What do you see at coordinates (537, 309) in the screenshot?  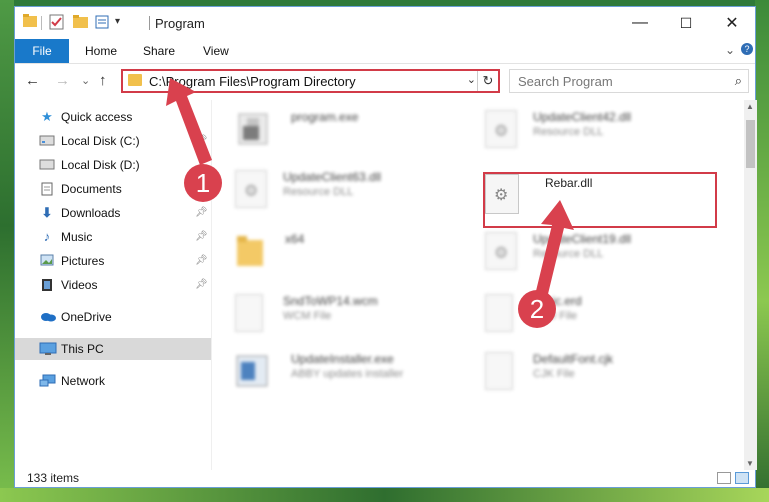 I see `step-2-badge: 2` at bounding box center [537, 309].